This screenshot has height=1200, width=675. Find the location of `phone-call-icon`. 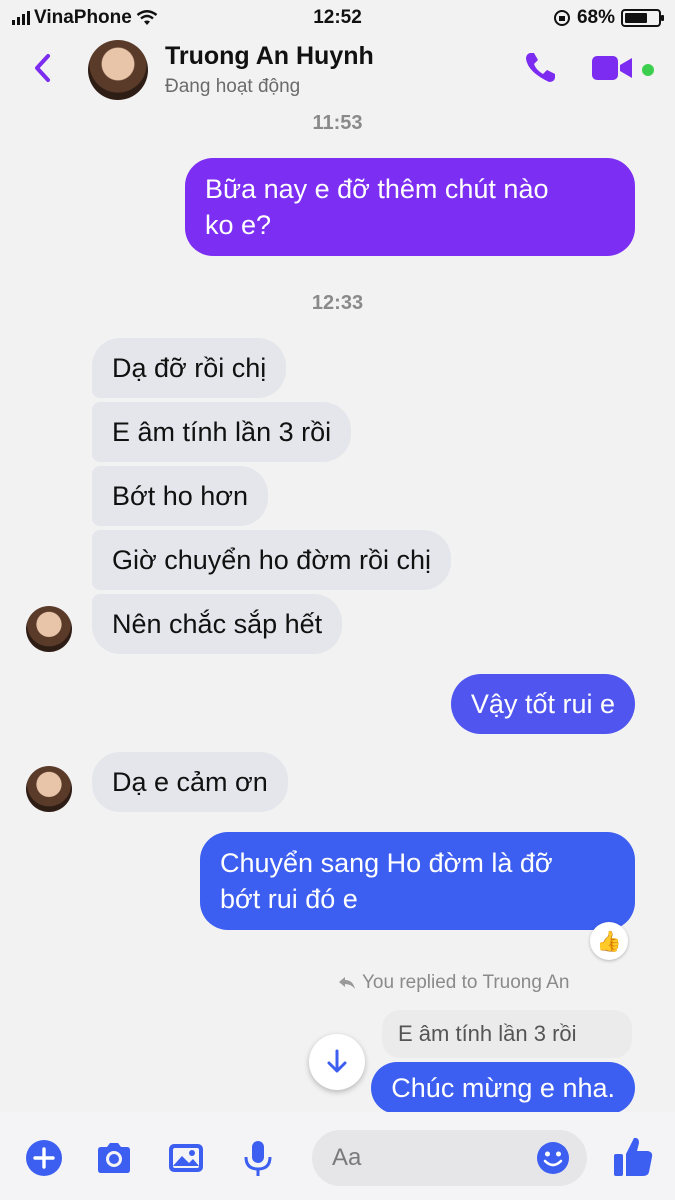

phone-call-icon is located at coordinates (540, 68).